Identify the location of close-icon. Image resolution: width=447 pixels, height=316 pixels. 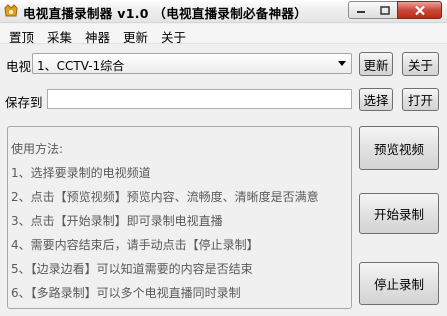
(419, 10).